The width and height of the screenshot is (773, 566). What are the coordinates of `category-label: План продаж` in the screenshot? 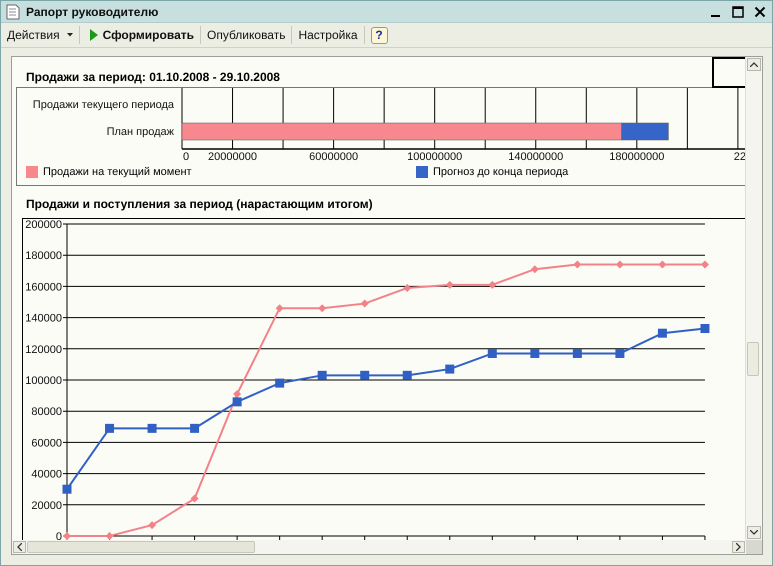 It's located at (140, 132).